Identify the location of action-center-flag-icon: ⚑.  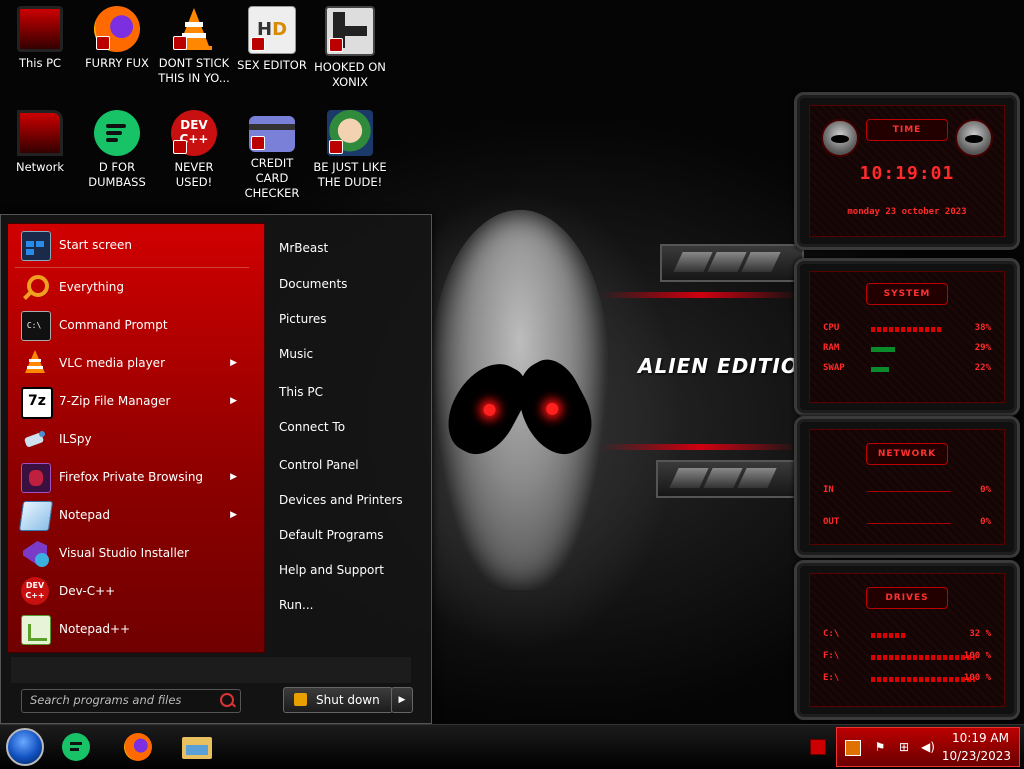
(880, 747).